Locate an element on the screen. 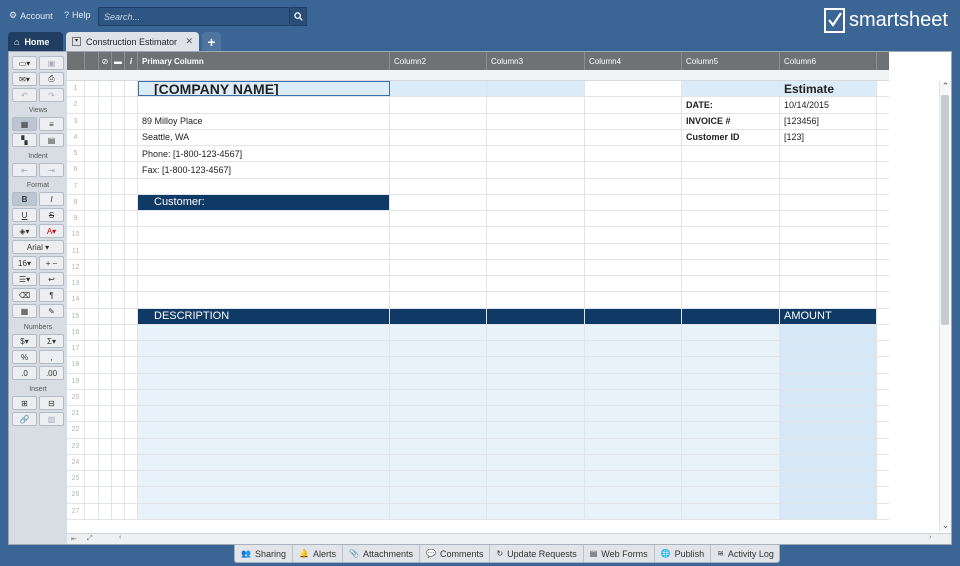  column-header-6: Column6 is located at coordinates (828, 61).